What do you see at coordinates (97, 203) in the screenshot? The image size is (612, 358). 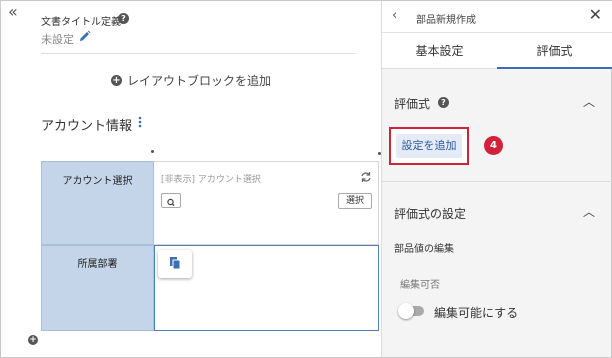 I see `table-header-cell: アカウント選択` at bounding box center [97, 203].